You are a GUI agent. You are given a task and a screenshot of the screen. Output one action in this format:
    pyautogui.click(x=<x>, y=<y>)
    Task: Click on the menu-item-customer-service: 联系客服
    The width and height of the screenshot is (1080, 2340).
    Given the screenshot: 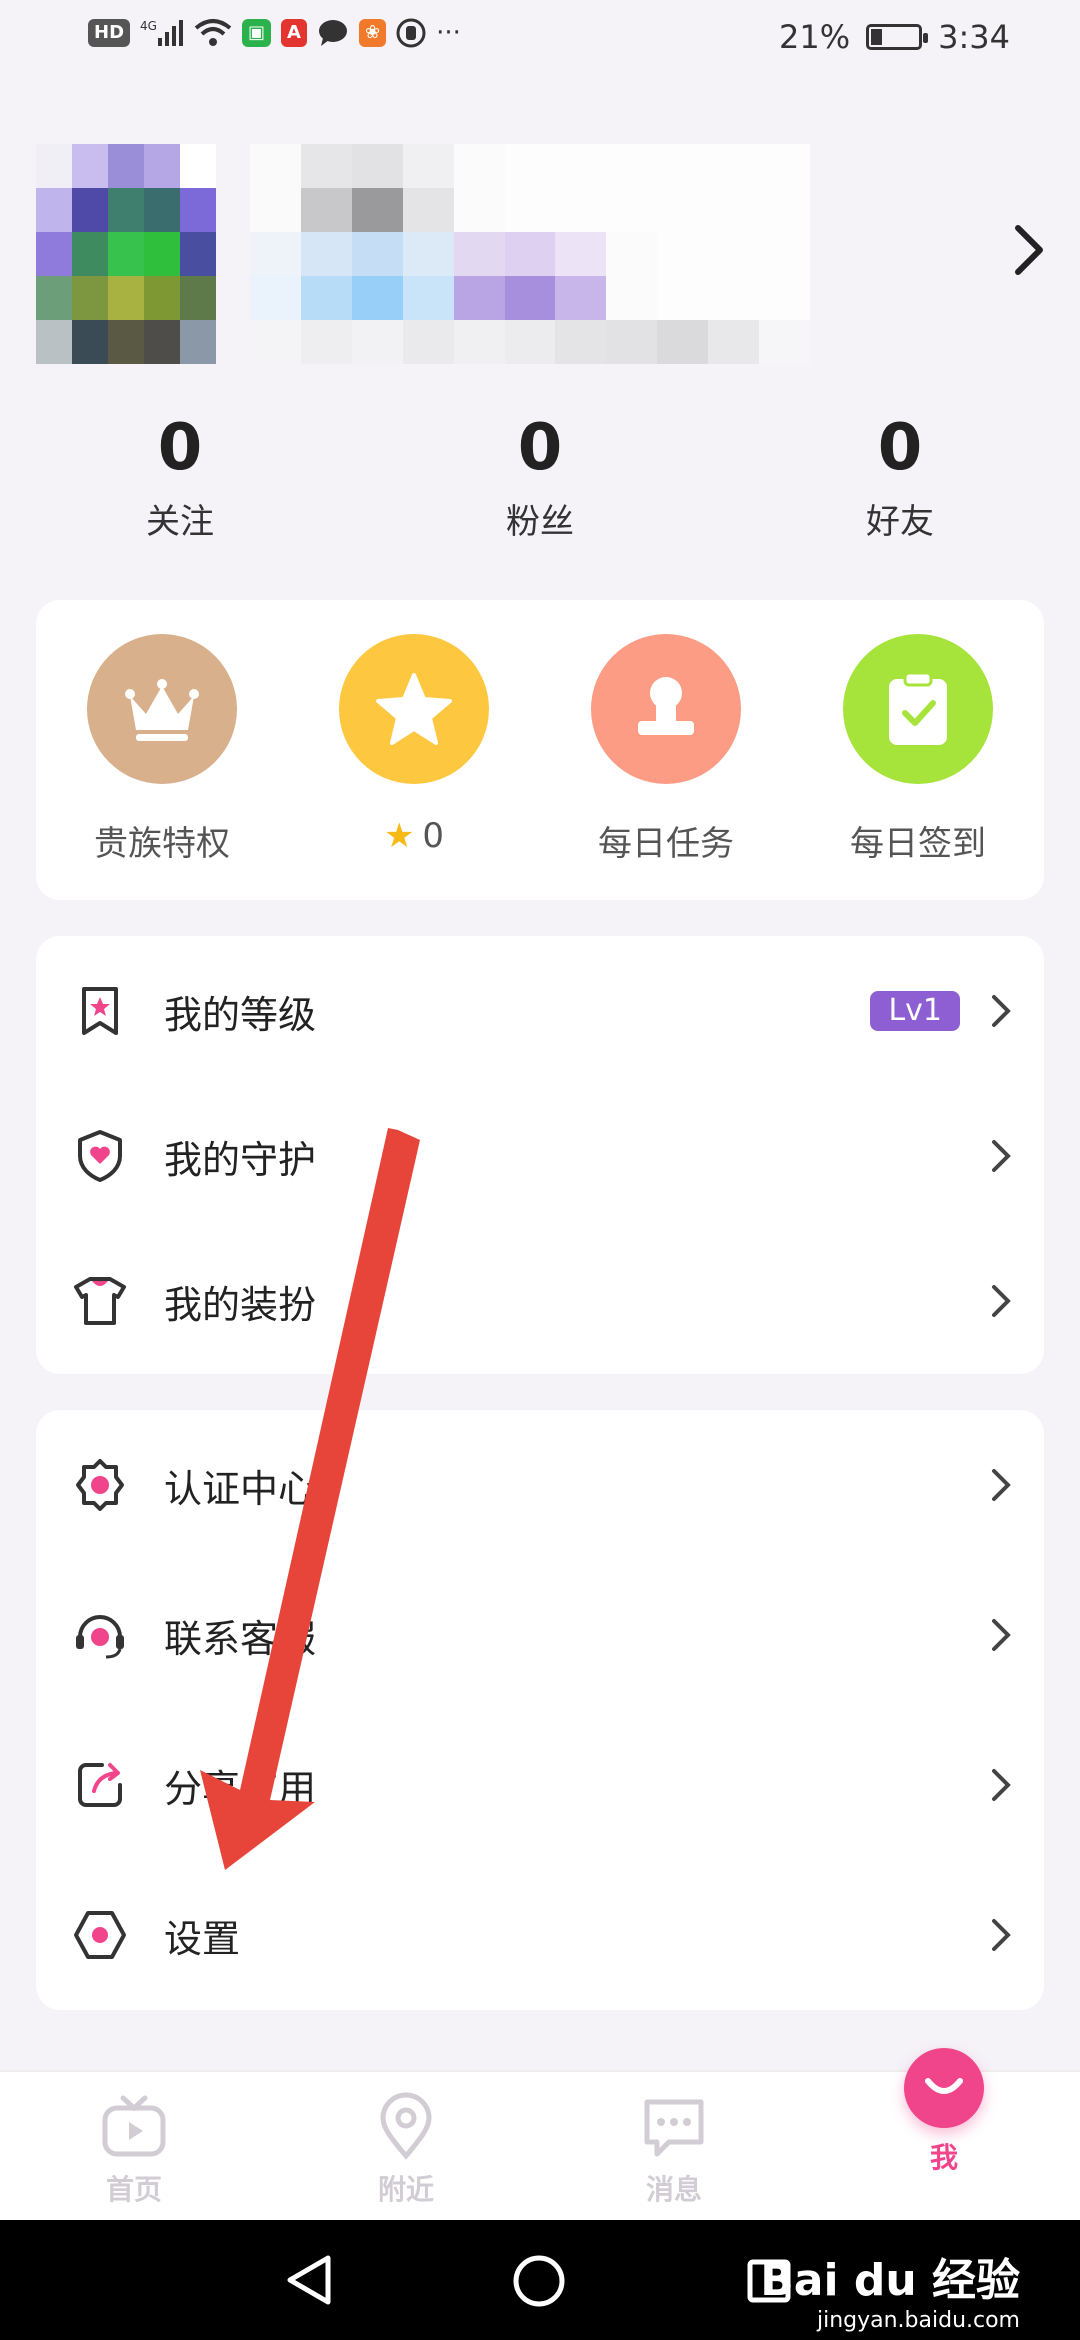 What is the action you would take?
    pyautogui.click(x=540, y=1635)
    